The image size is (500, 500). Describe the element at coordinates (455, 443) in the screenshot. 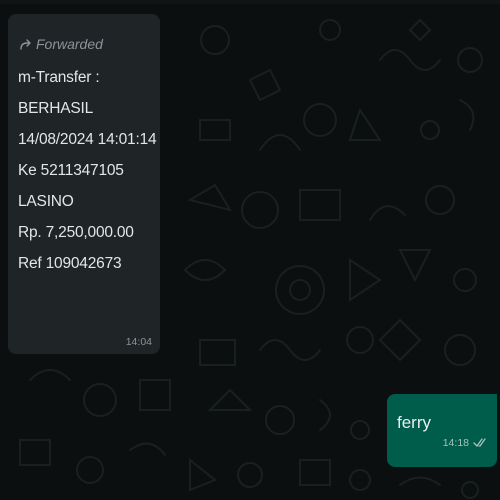

I see `message-timestamp: 14:18` at that location.